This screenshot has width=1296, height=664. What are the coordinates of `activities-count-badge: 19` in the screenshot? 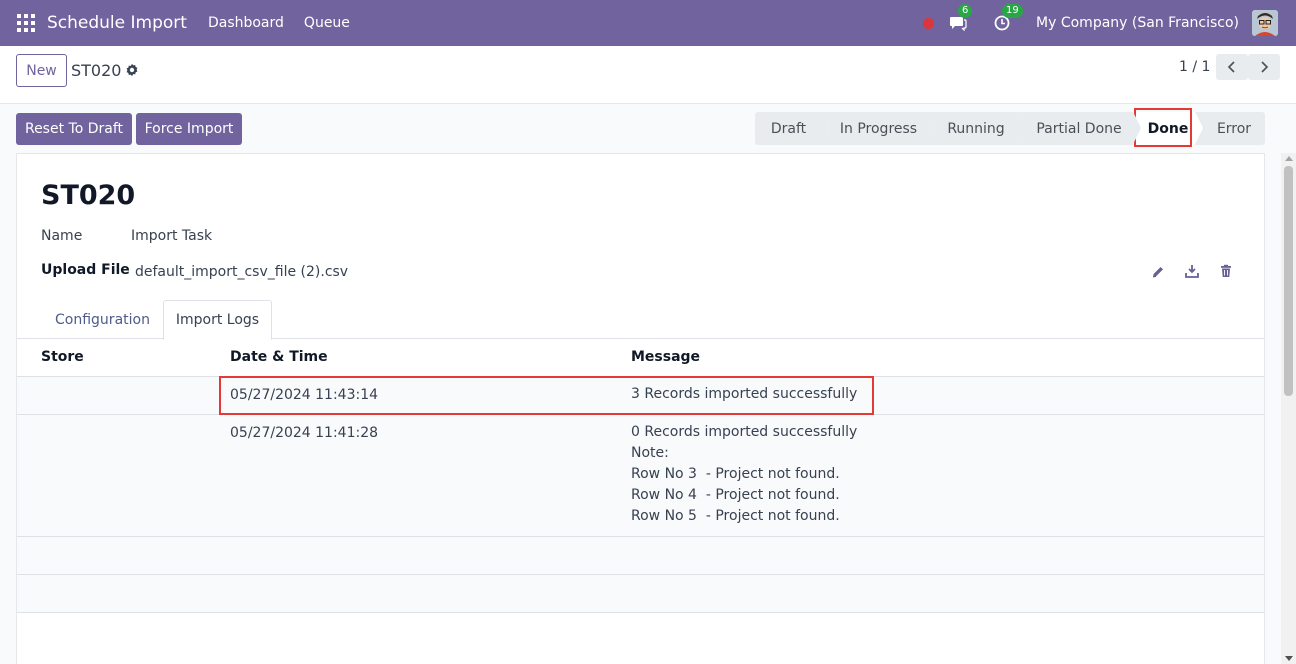 It's located at (1012, 11).